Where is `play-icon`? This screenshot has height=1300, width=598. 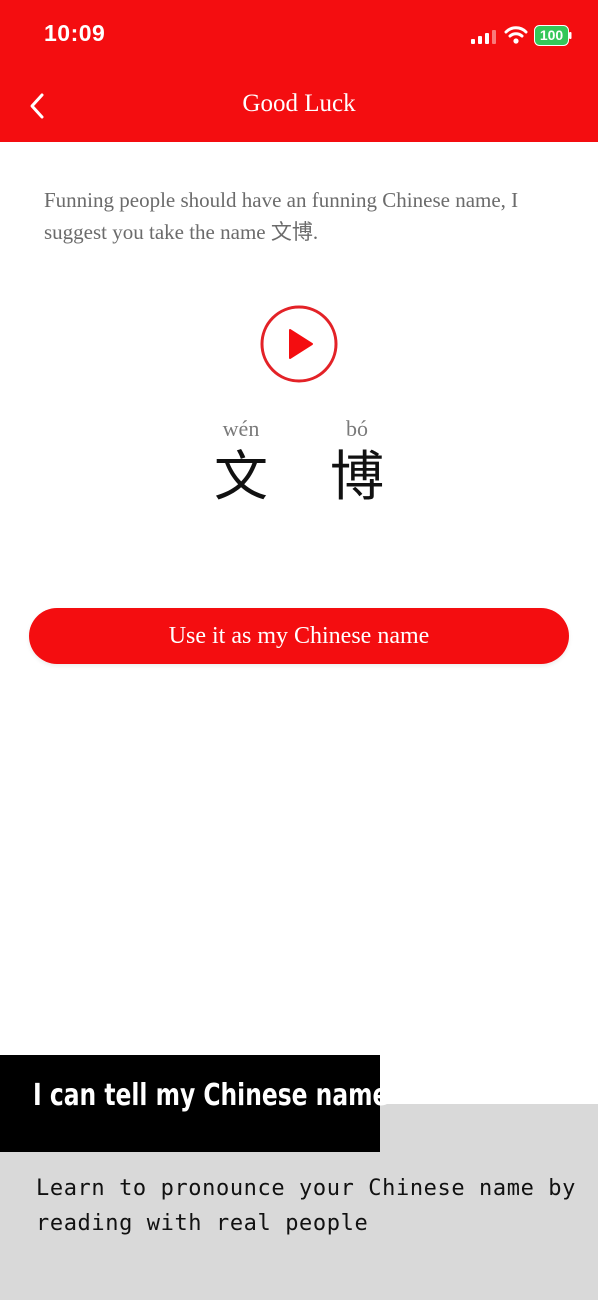 play-icon is located at coordinates (299, 344).